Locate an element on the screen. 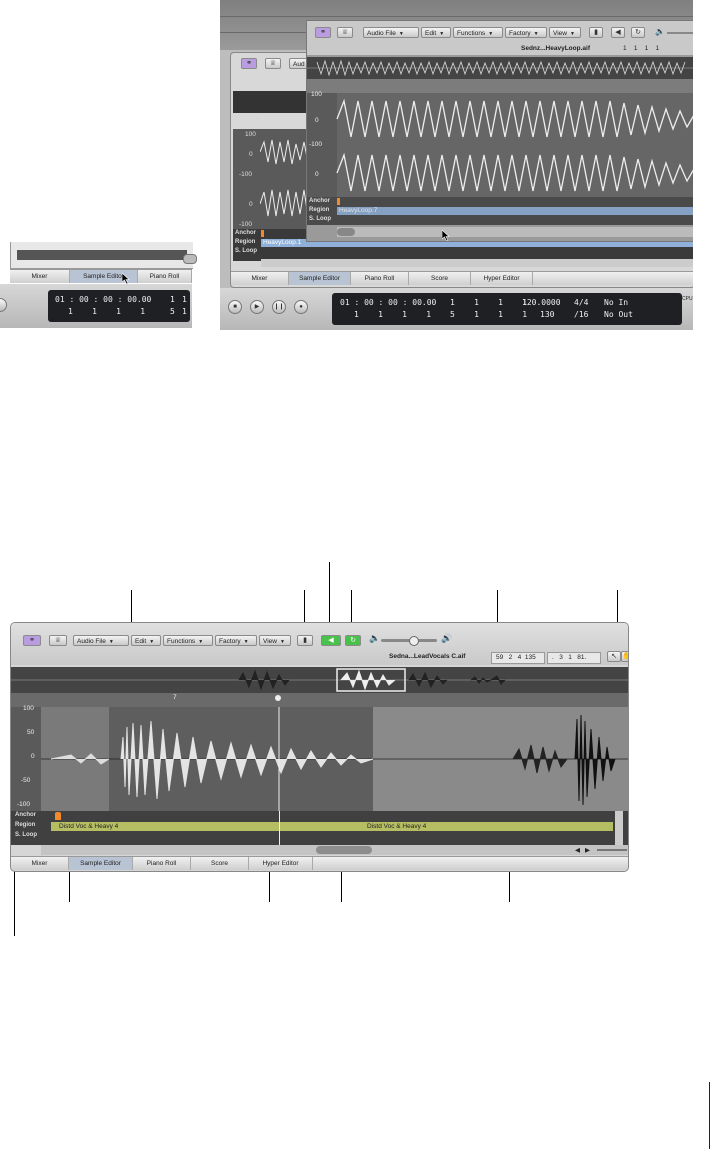 Image resolution: width=713 pixels, height=1149 pixels. fig-a-track-area is located at coordinates (103, 255).